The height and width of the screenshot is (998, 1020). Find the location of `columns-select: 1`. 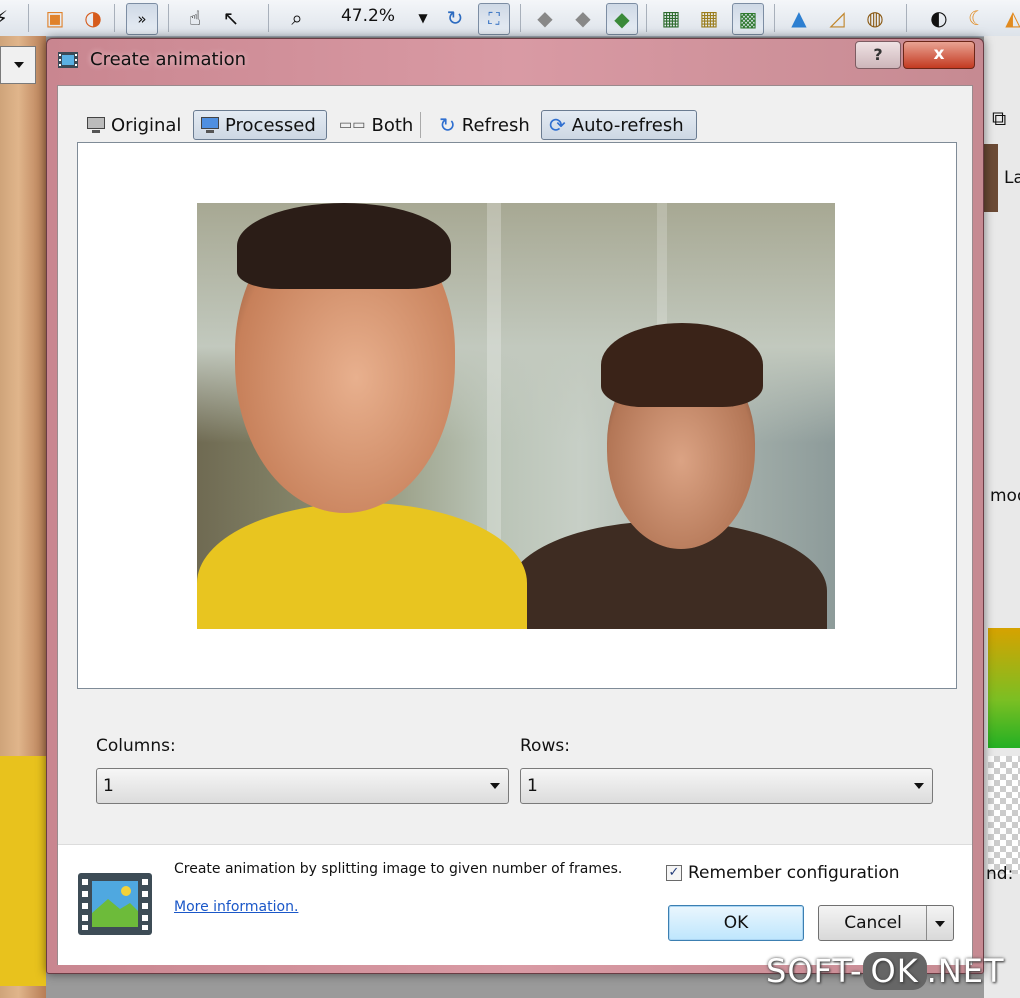

columns-select: 1 is located at coordinates (302, 786).